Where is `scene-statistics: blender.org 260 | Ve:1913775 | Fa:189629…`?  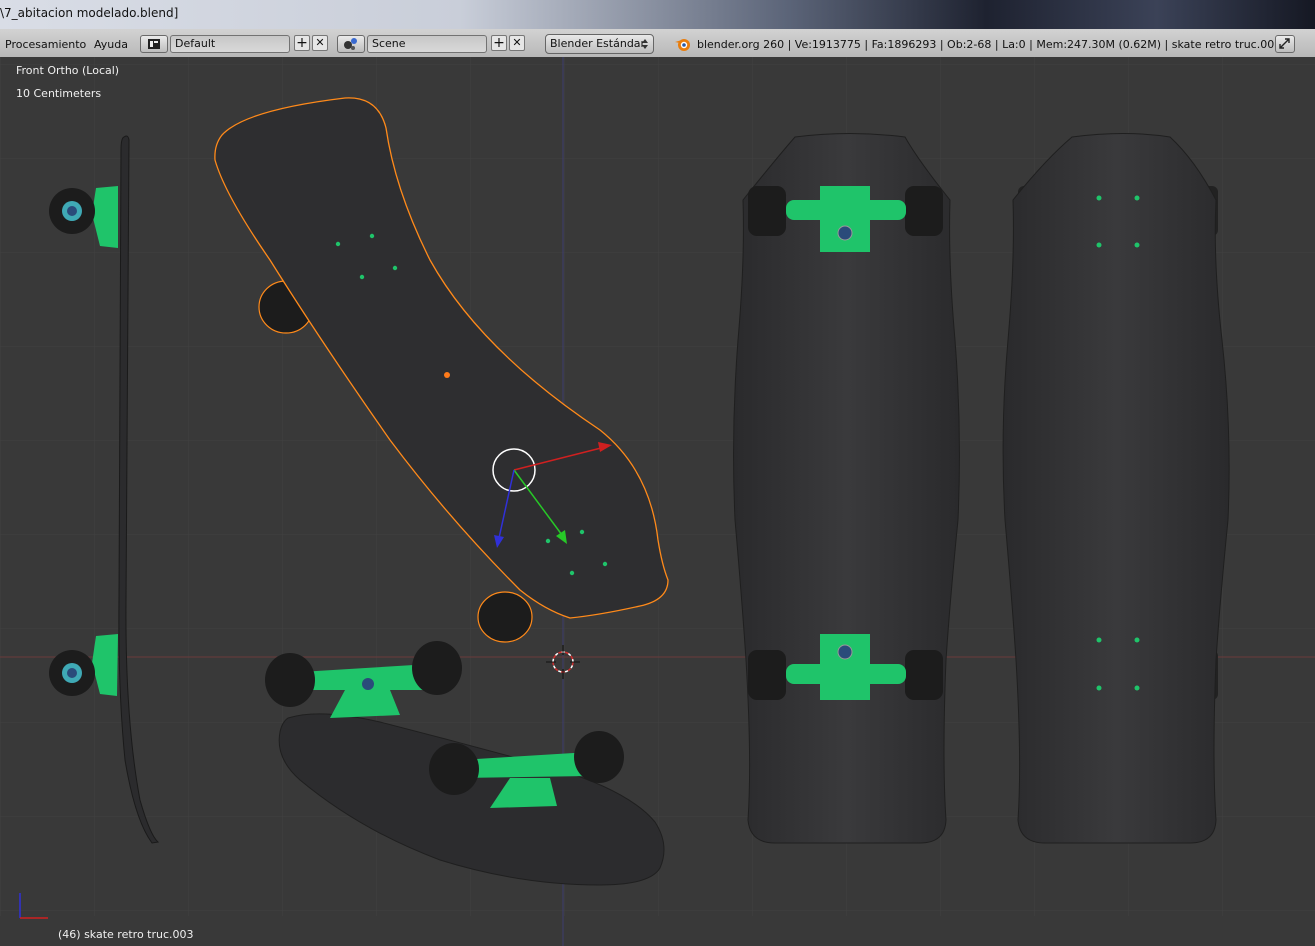 scene-statistics: blender.org 260 | Ve:1913775 | Fa:189629… is located at coordinates (989, 44).